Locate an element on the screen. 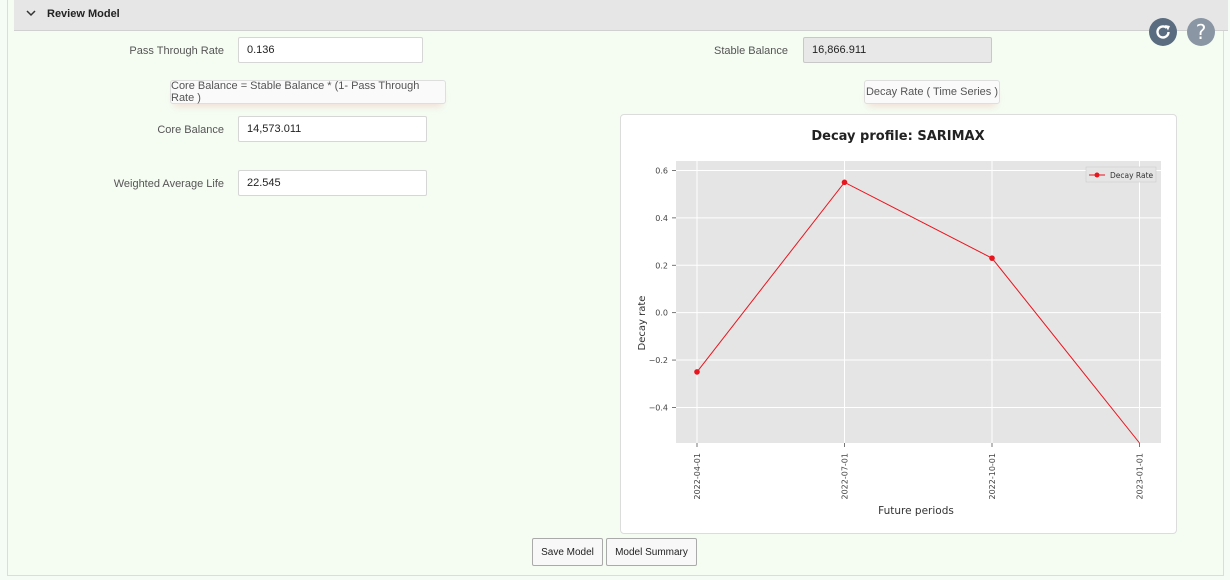 Image resolution: width=1230 pixels, height=580 pixels. weighted-average-life-field: 22.545 is located at coordinates (332, 183).